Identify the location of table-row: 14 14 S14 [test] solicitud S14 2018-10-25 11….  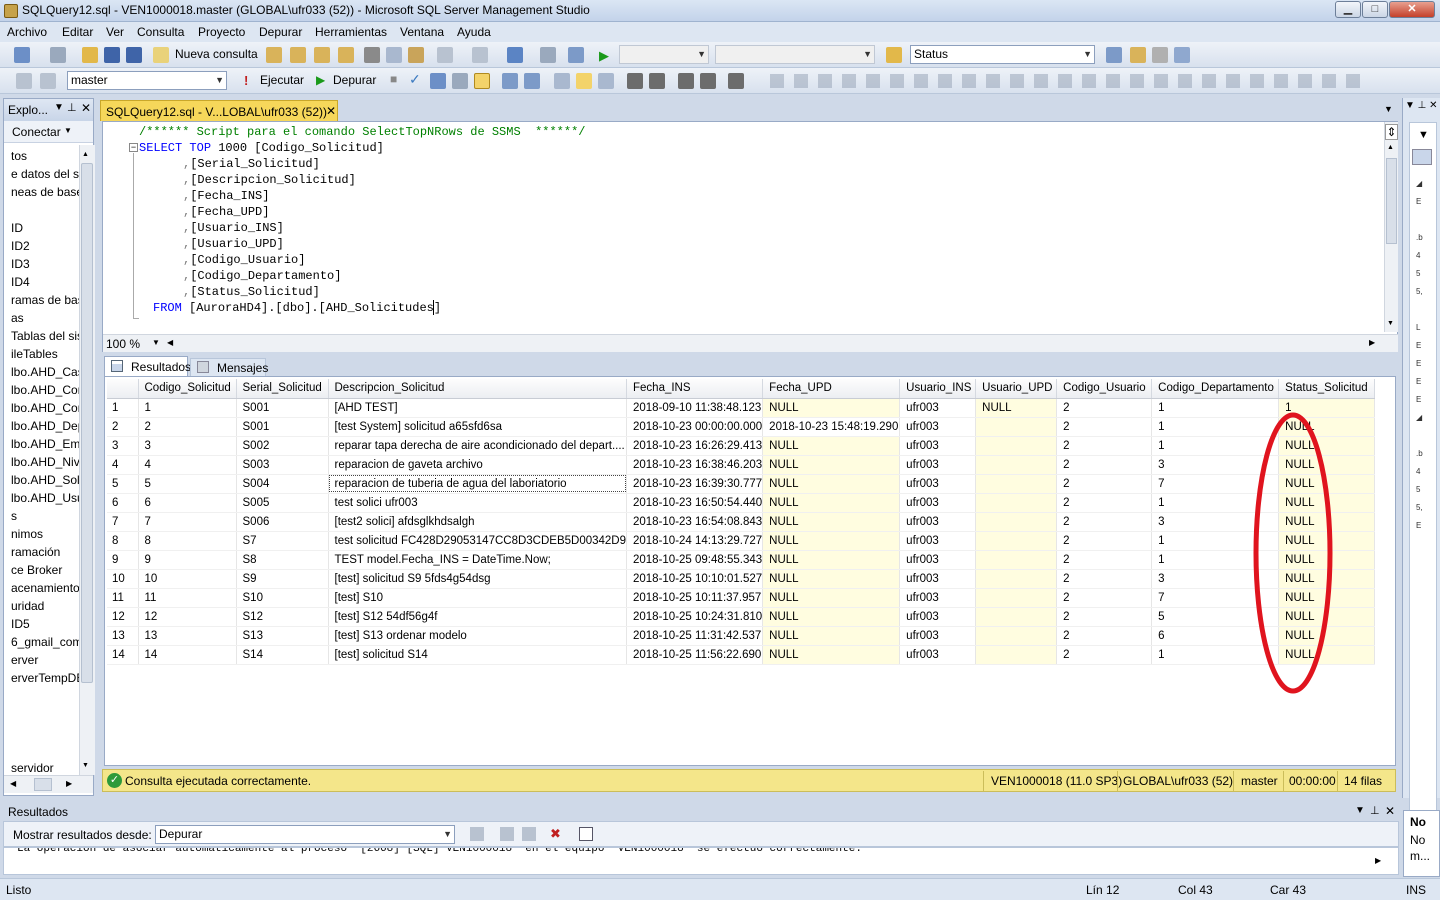
(741, 655).